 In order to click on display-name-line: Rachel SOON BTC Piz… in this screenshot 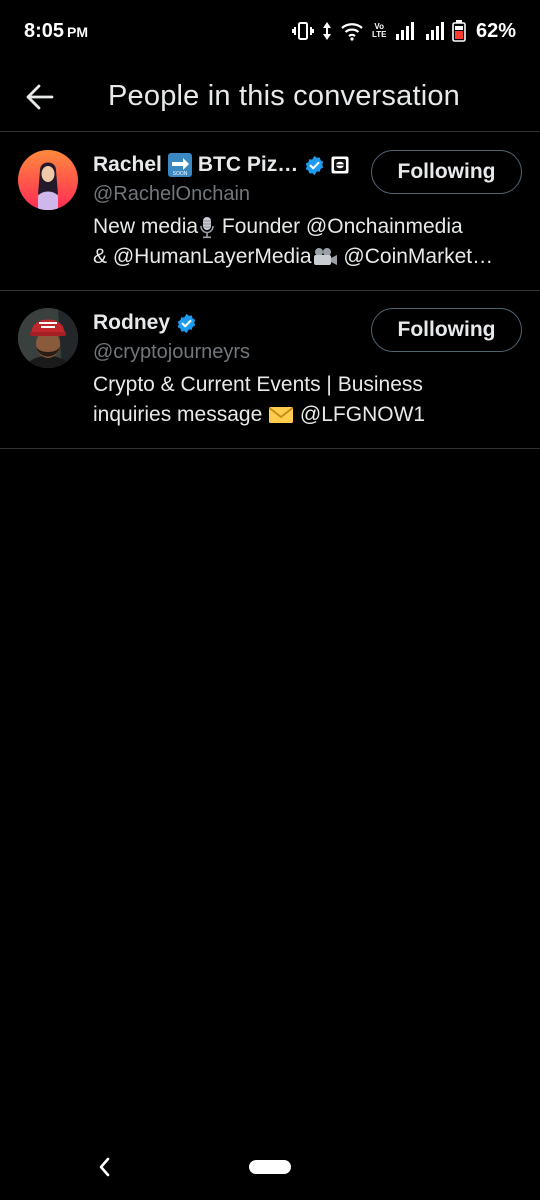, I will do `click(221, 165)`.